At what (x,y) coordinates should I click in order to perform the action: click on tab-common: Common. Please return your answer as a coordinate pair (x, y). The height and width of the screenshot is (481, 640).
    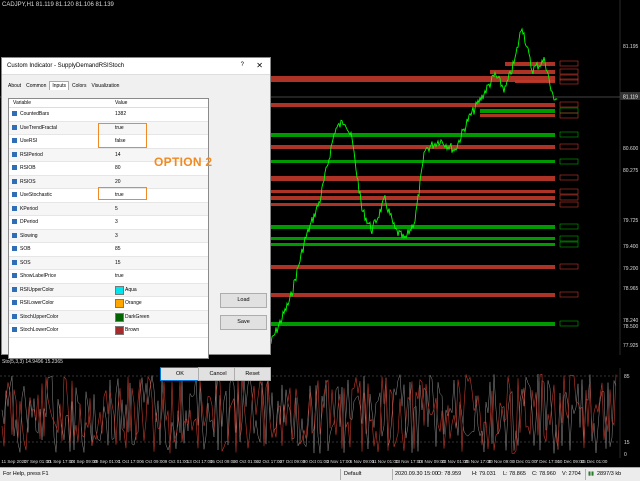
    Looking at the image, I should click on (36, 86).